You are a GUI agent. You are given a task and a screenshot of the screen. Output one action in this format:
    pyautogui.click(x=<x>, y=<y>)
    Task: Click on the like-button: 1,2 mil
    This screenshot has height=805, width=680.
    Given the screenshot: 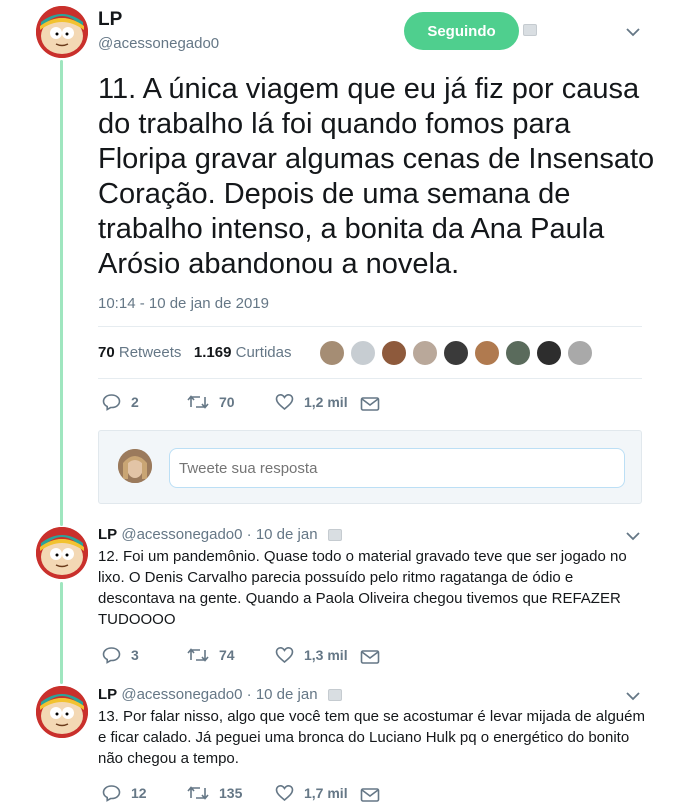 What is the action you would take?
    pyautogui.click(x=311, y=402)
    